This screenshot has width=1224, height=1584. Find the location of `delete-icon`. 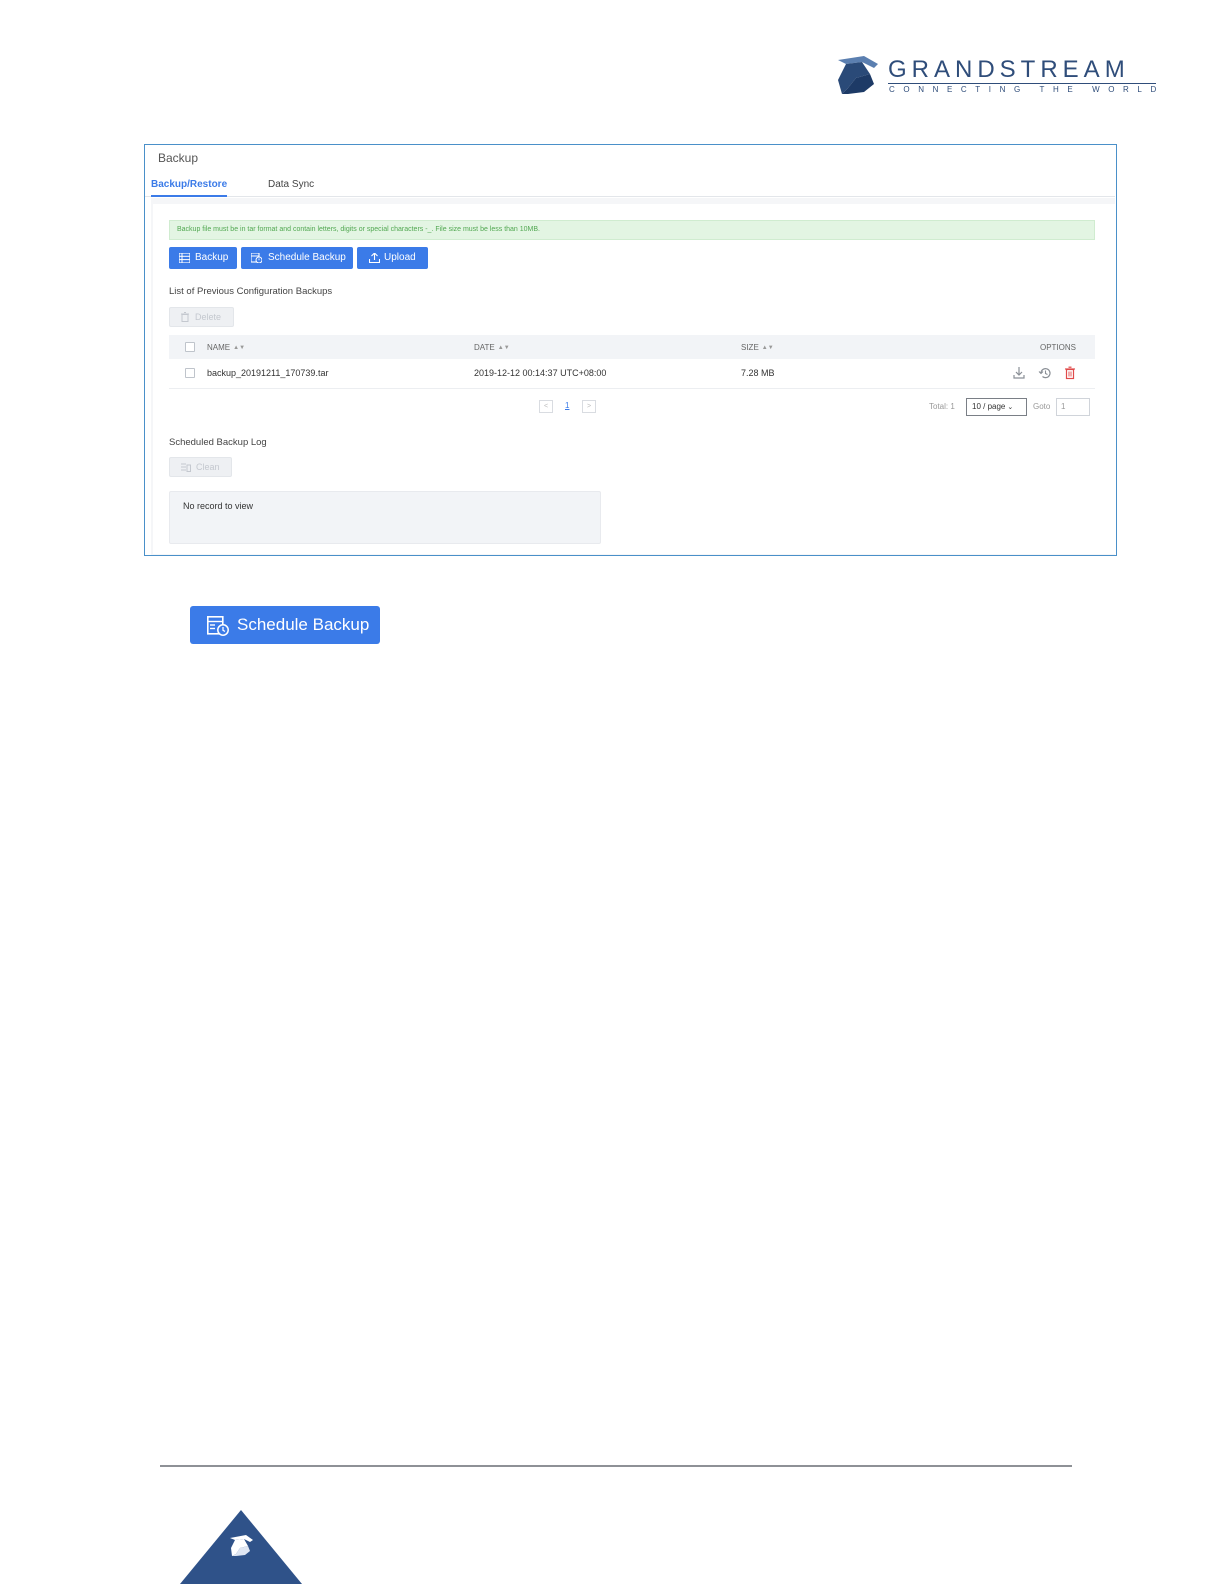

delete-icon is located at coordinates (1070, 373).